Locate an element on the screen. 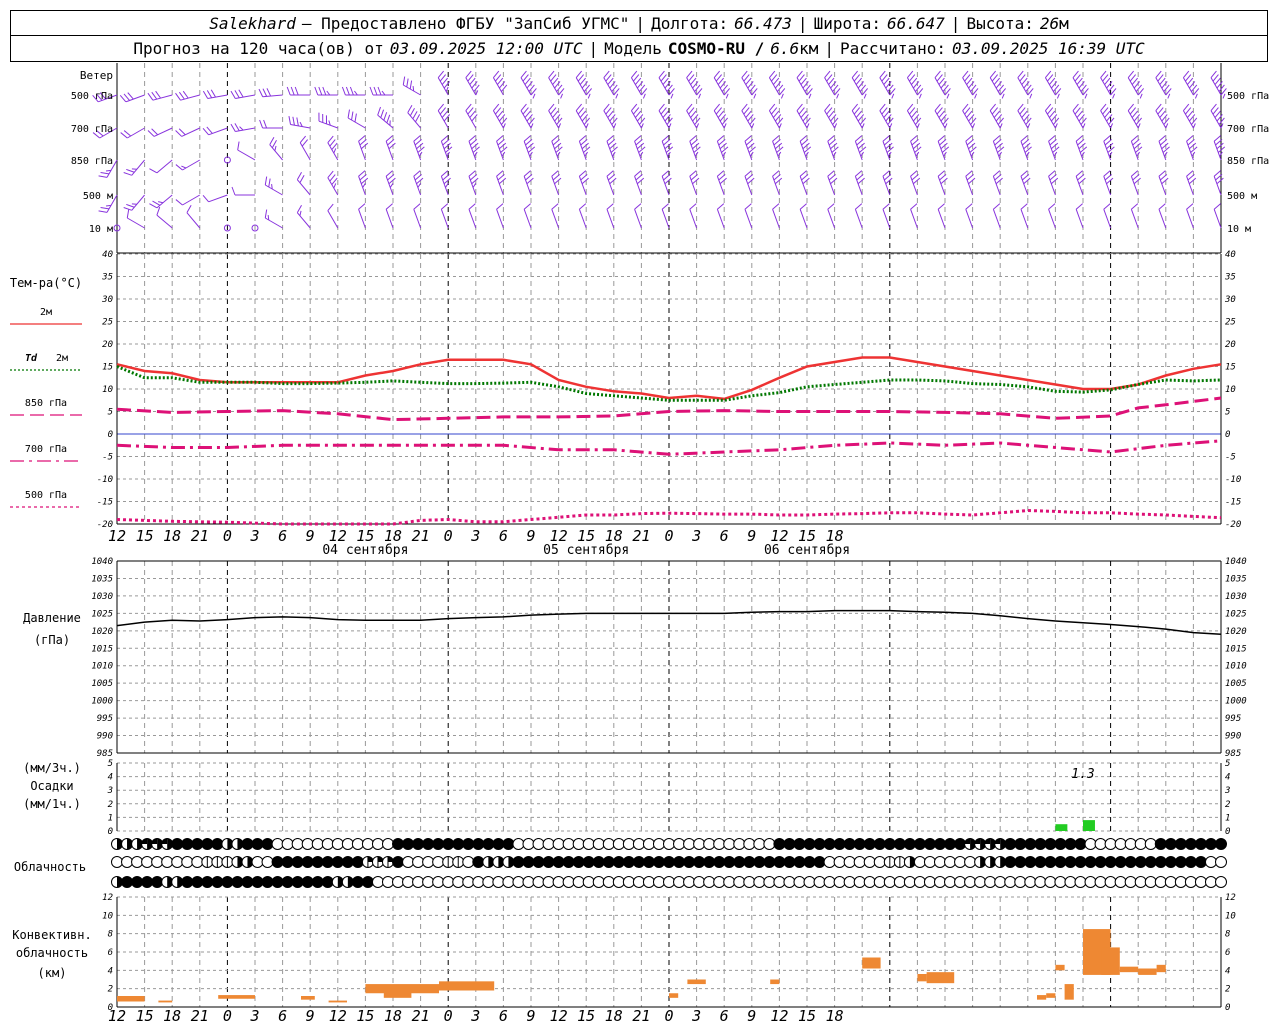  time-tick-label: 9 is located at coordinates (530, 536).